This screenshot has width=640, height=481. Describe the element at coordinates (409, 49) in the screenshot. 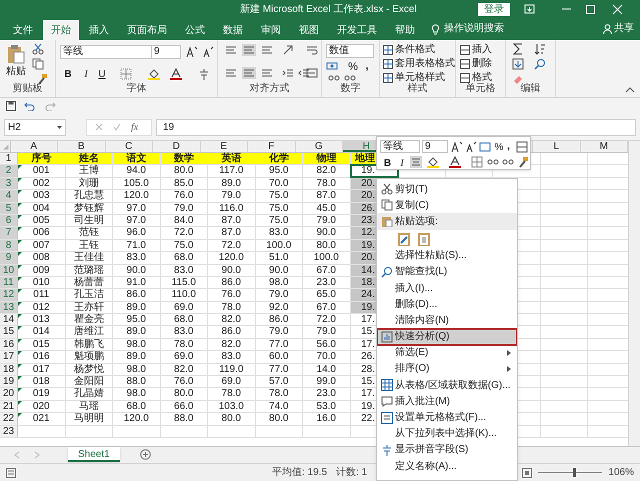

I see `style-button: 条件格式` at that location.